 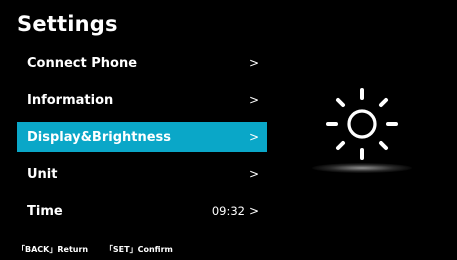 What do you see at coordinates (53, 249) in the screenshot?
I see `back-hint: 「BACK」Return` at bounding box center [53, 249].